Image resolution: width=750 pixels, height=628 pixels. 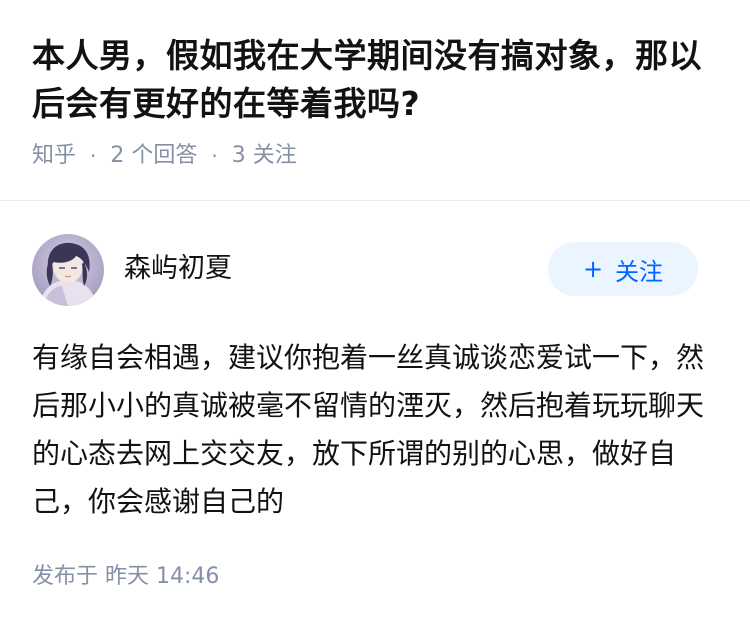 I want to click on question-meta: 知乎 · 2 个回答 · 3 关注, so click(x=377, y=156).